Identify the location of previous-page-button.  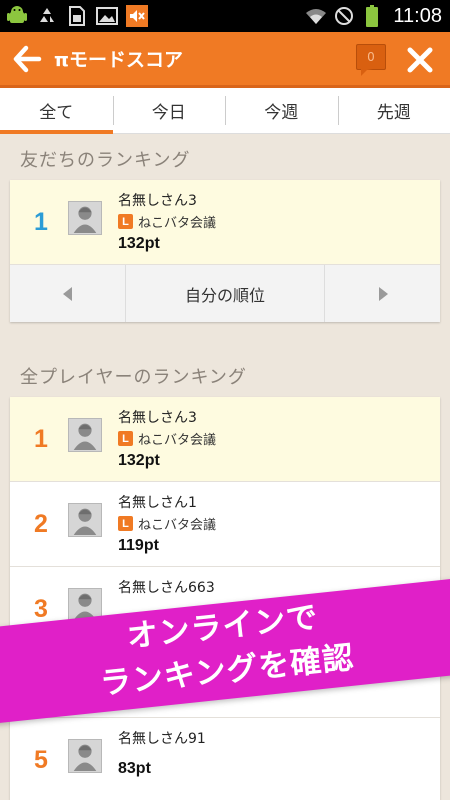
(67, 293).